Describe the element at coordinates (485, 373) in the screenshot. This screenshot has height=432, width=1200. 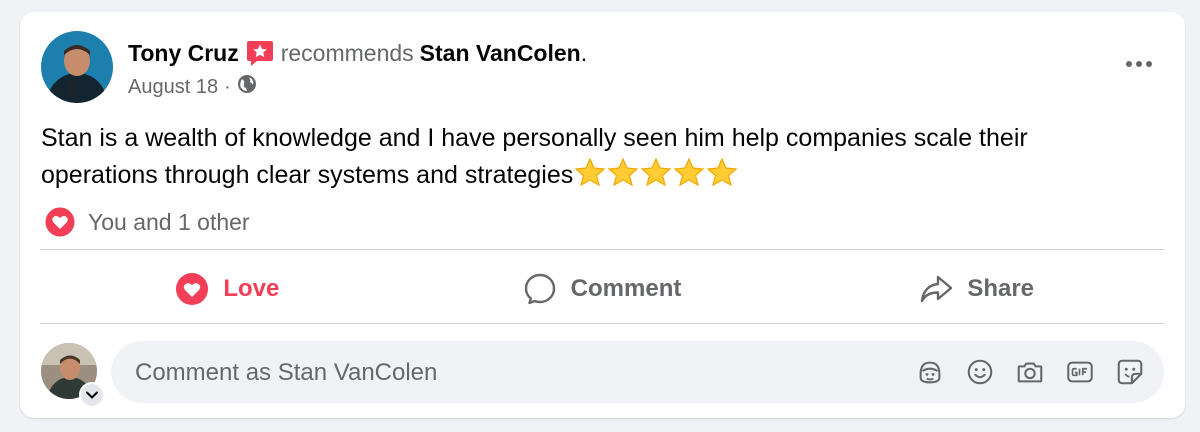
I see `comment-input` at that location.